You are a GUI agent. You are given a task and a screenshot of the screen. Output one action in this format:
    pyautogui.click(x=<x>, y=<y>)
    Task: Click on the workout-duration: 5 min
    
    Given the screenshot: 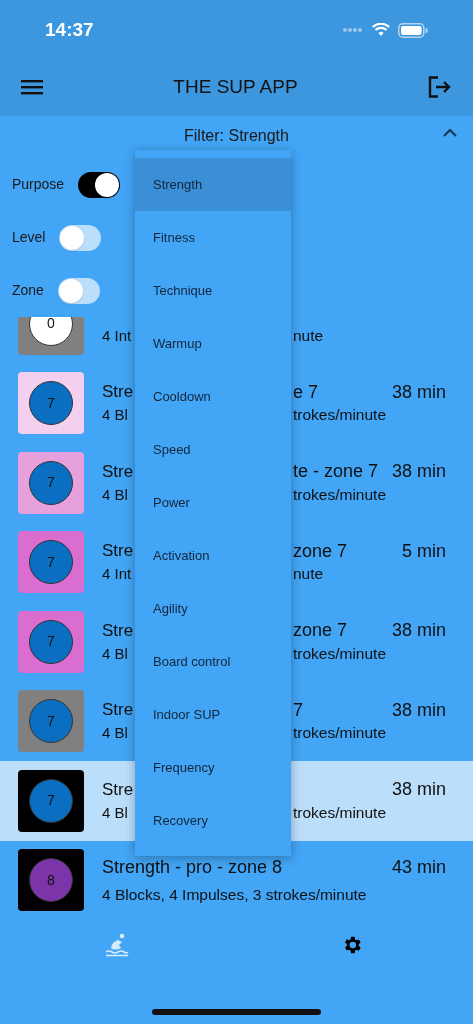 What is the action you would take?
    pyautogui.click(x=424, y=551)
    